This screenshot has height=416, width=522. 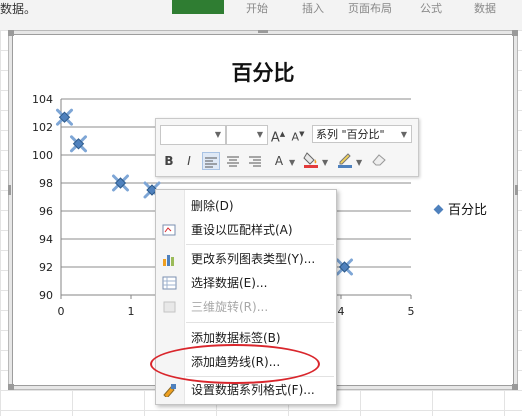 I want to click on italic-button: I, so click(x=189, y=161).